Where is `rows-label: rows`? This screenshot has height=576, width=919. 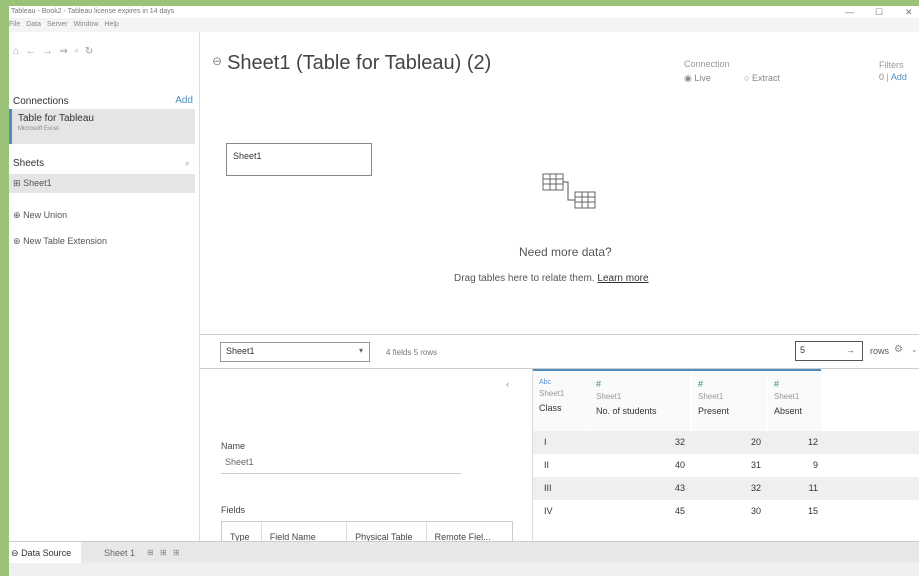 rows-label: rows is located at coordinates (880, 351).